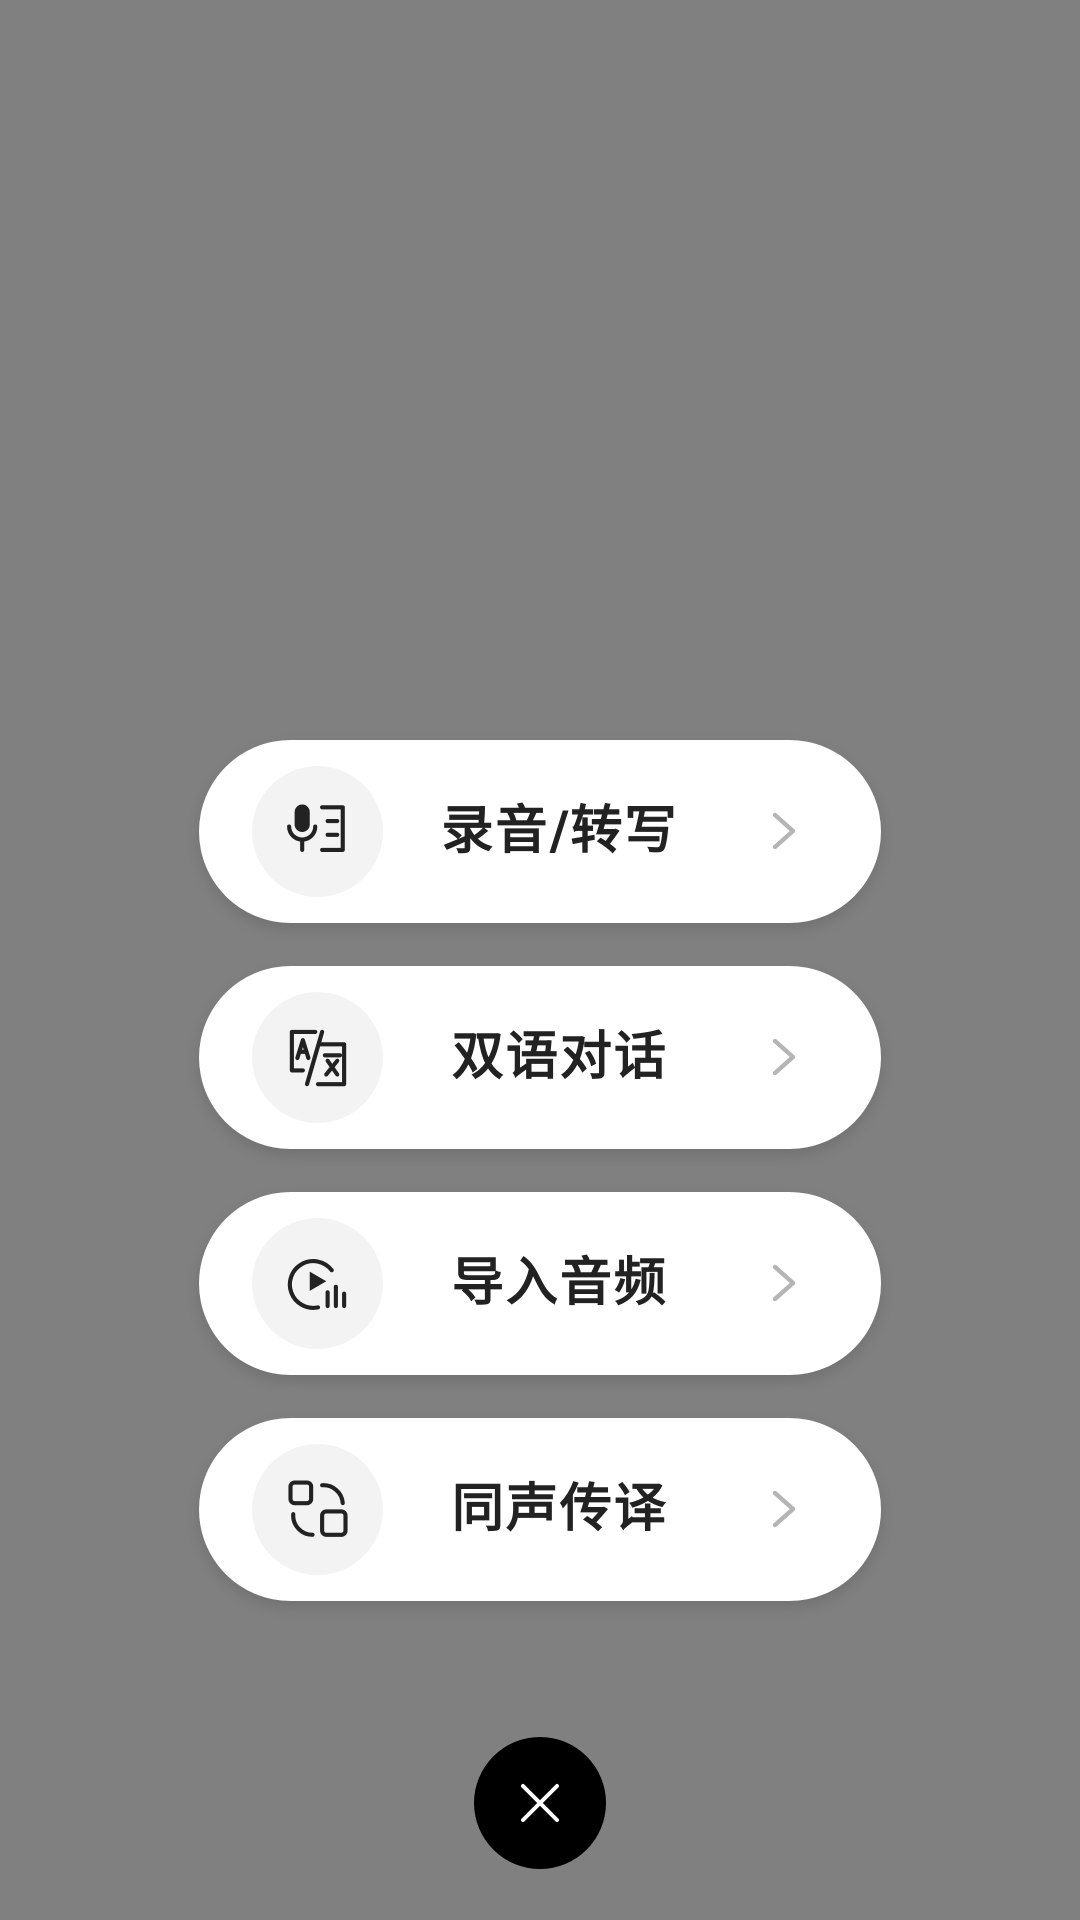 This screenshot has height=1920, width=1080. Describe the element at coordinates (559, 1057) in the screenshot. I see `menu-item-label: 双语对话` at that location.